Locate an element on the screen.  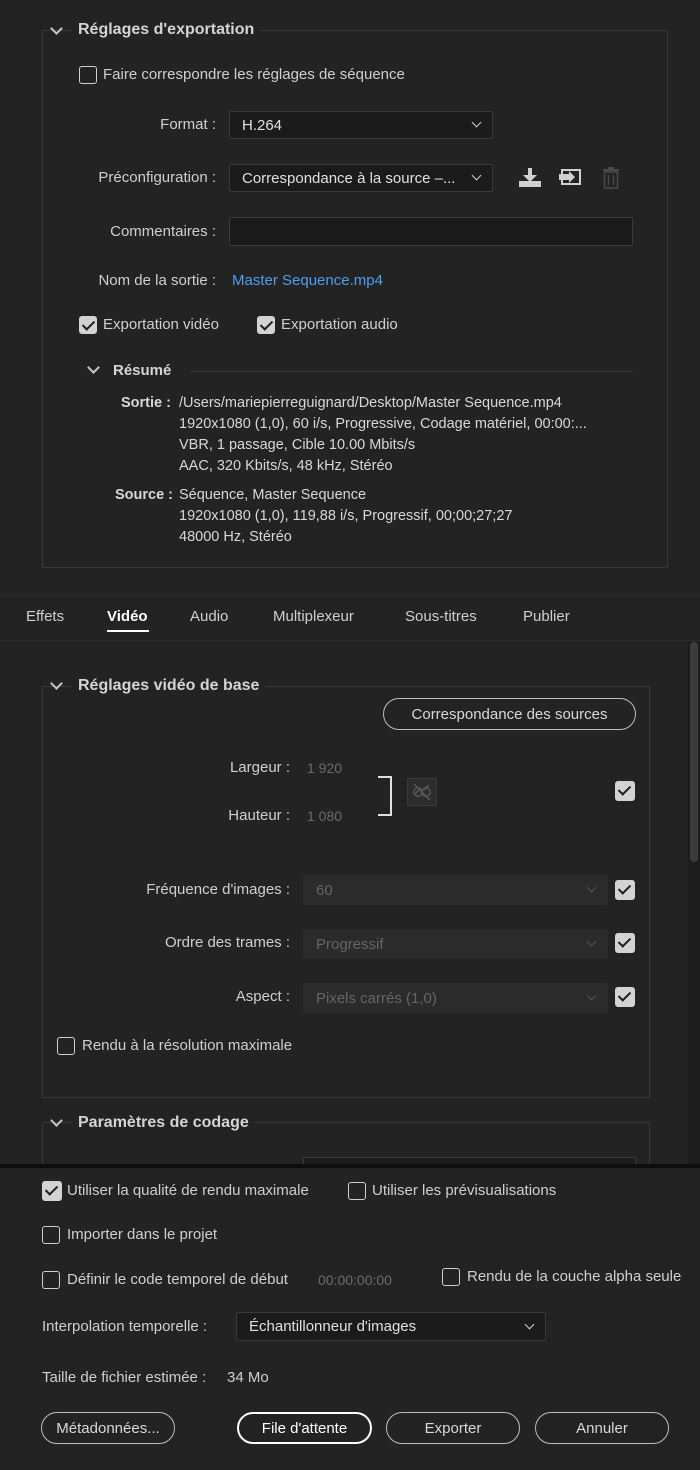
link-bracket is located at coordinates (385, 796).